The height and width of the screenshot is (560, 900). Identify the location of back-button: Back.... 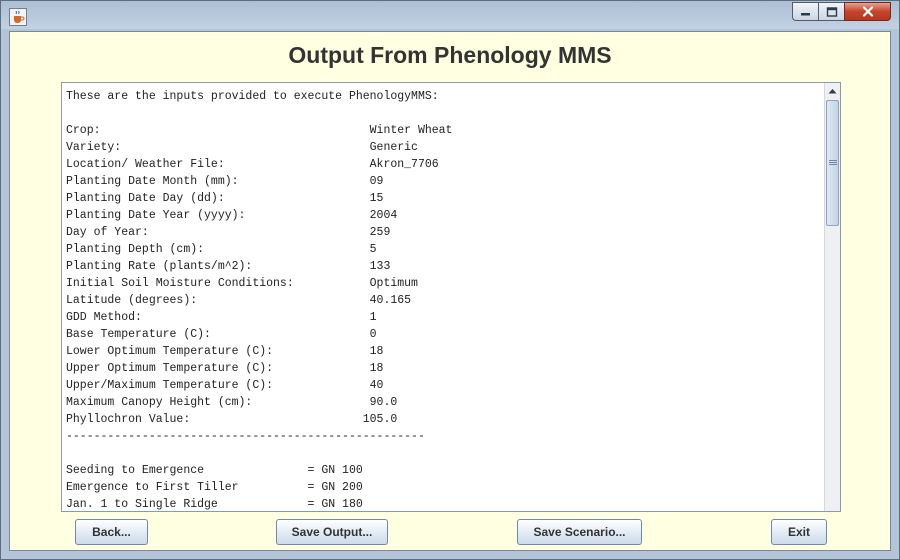
(111, 532).